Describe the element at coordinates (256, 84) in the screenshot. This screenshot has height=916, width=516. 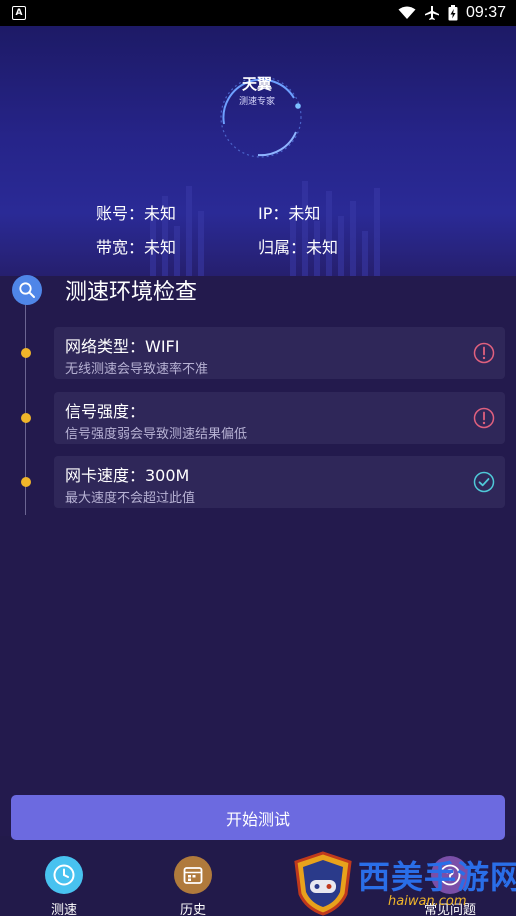
I see `dial-title: 天翼` at that location.